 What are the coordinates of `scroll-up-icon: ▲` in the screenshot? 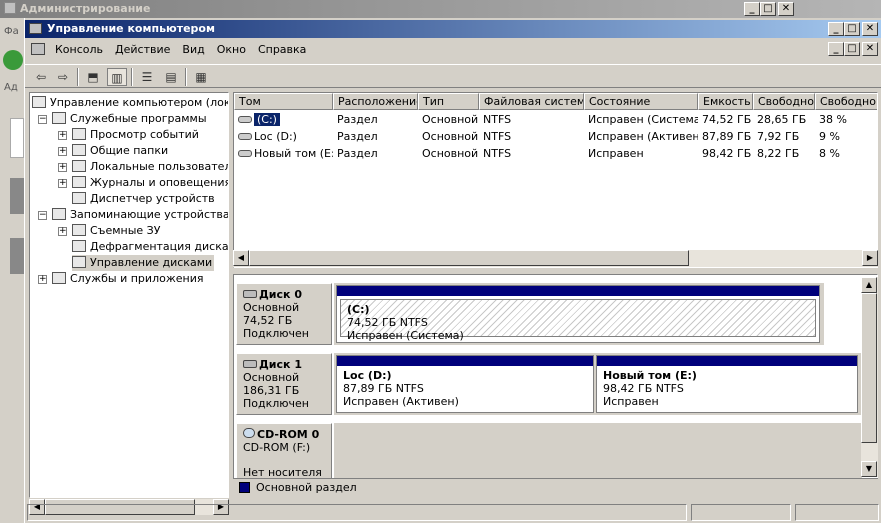 It's located at (869, 285).